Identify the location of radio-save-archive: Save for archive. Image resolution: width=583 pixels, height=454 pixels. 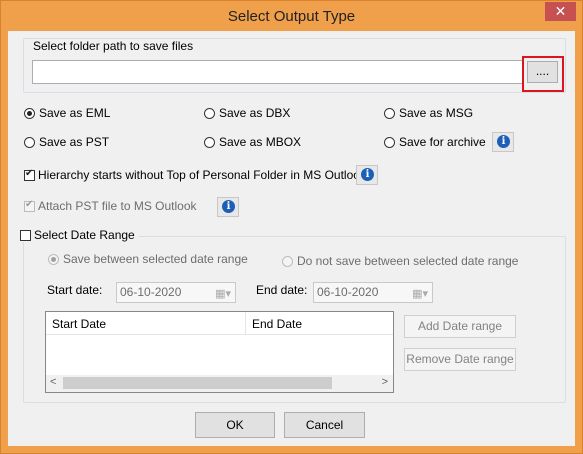
(435, 142).